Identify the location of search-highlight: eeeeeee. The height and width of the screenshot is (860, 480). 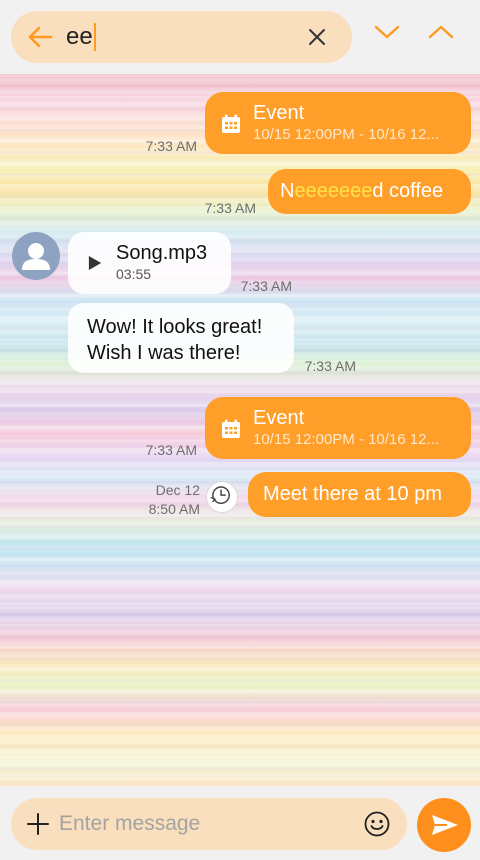
(333, 191).